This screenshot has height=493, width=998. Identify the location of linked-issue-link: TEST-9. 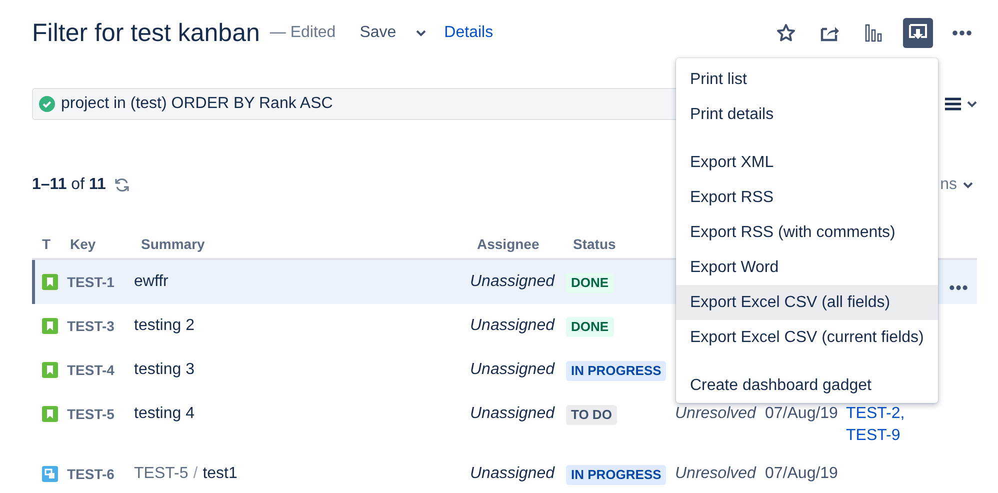
(875, 436).